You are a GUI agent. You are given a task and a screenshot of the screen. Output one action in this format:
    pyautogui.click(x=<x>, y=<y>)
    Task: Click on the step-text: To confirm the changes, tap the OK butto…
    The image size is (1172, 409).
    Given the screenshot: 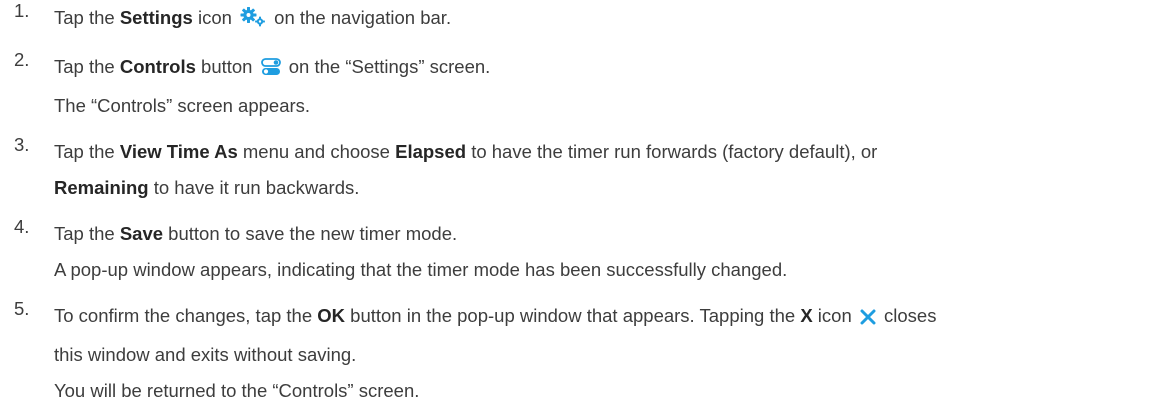 What is the action you would take?
    pyautogui.click(x=609, y=317)
    